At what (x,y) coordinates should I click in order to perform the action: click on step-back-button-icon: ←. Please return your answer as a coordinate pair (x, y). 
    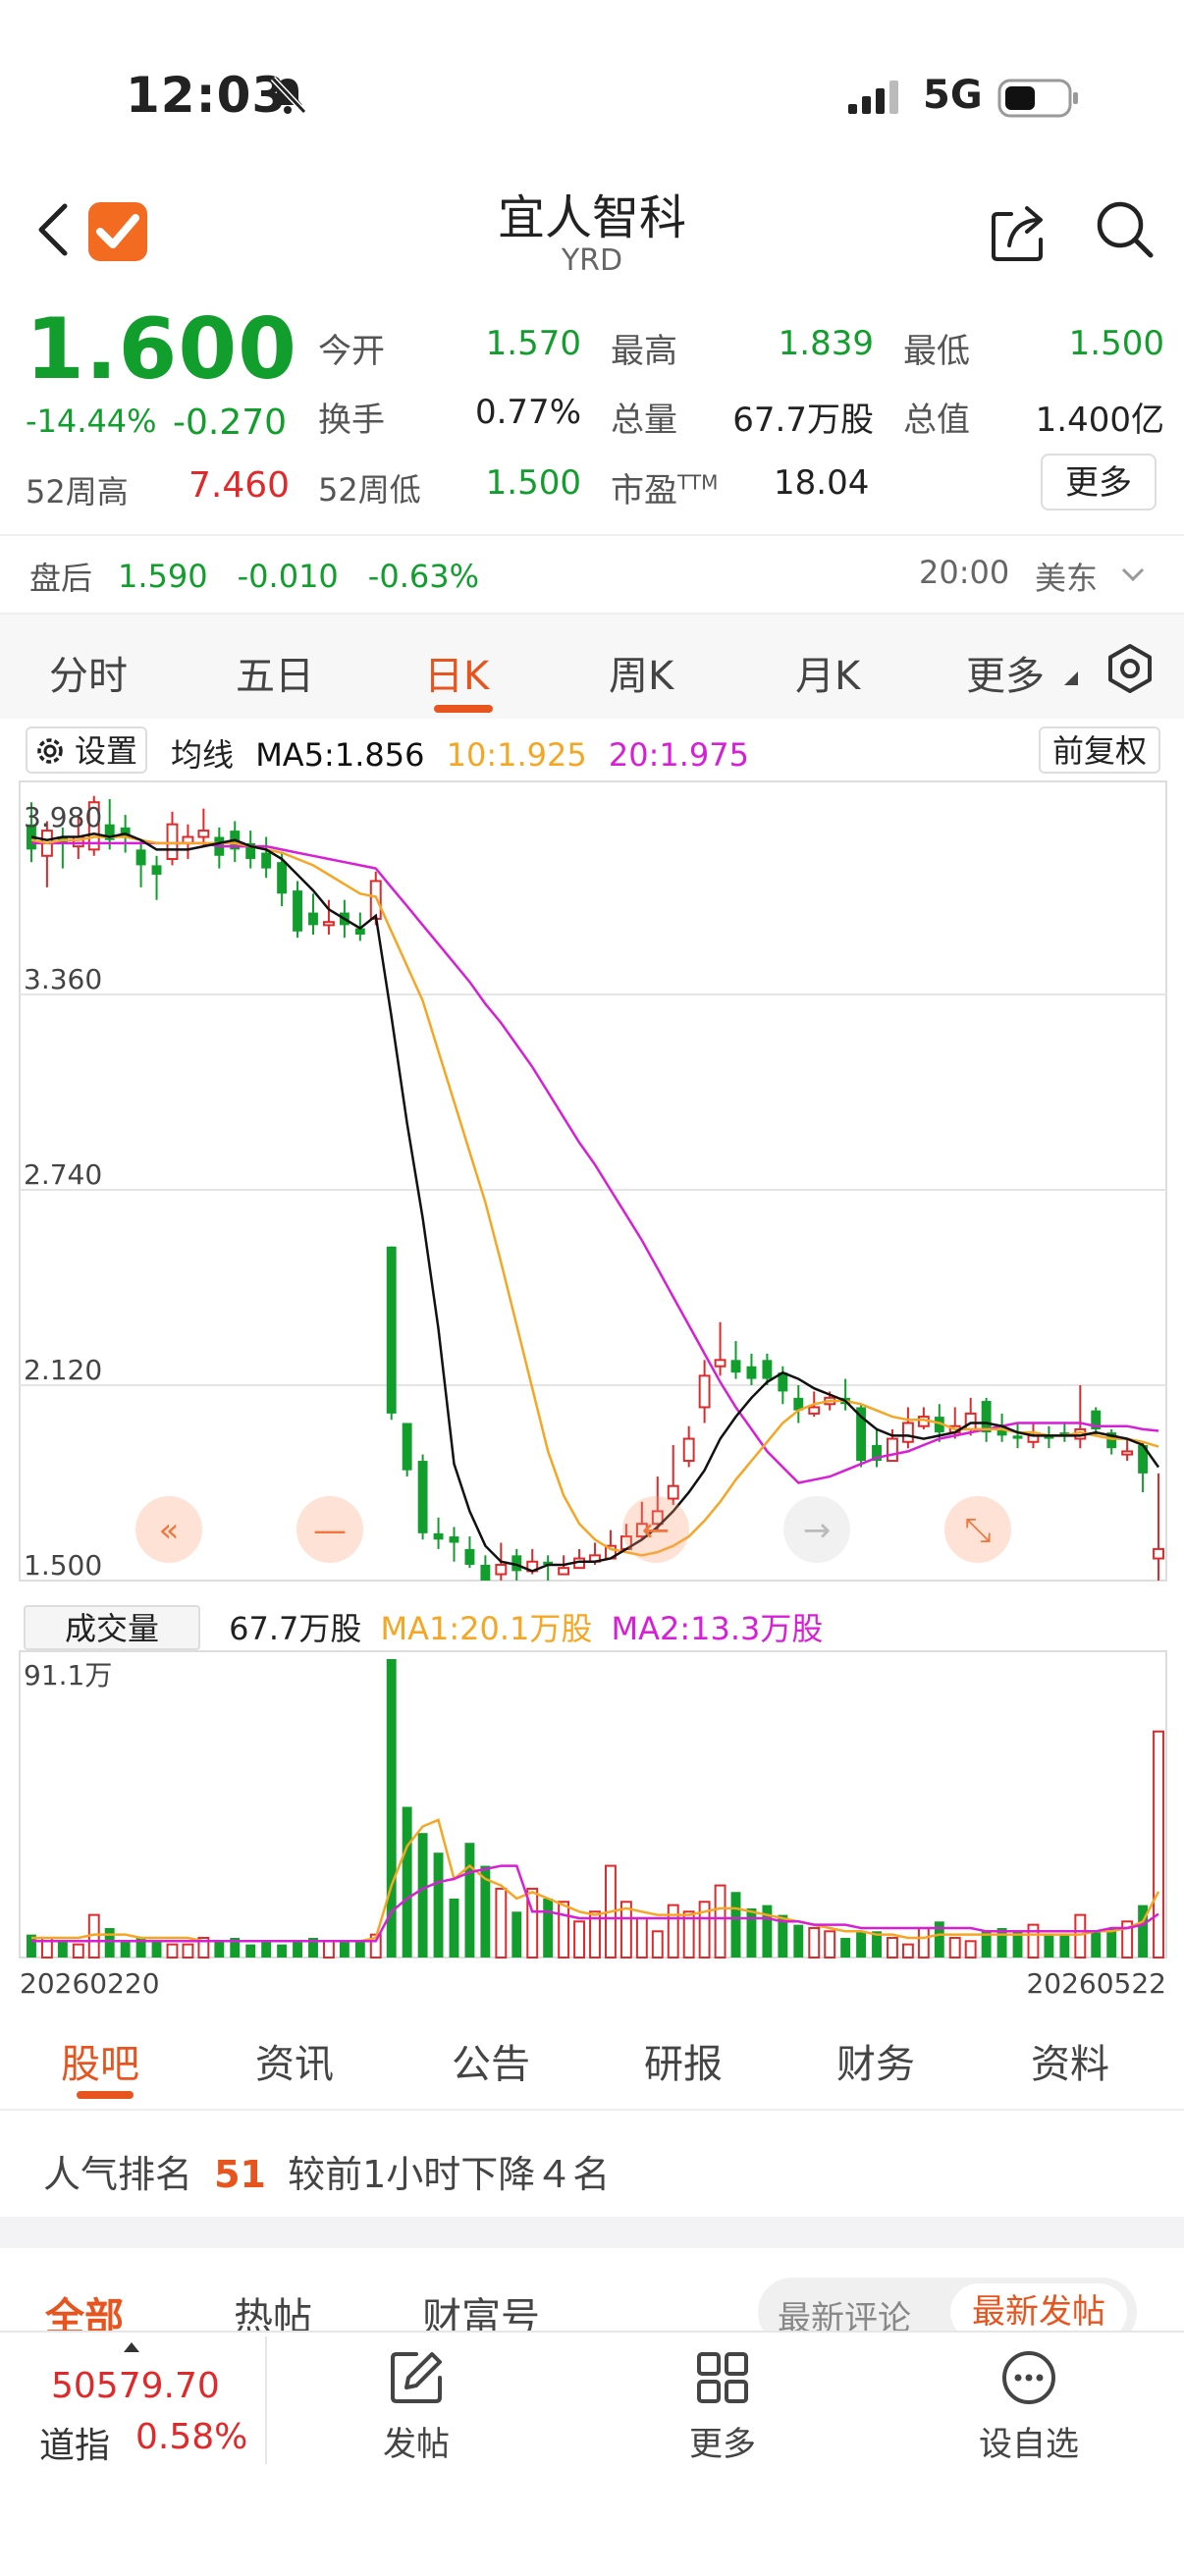
    Looking at the image, I should click on (656, 1530).